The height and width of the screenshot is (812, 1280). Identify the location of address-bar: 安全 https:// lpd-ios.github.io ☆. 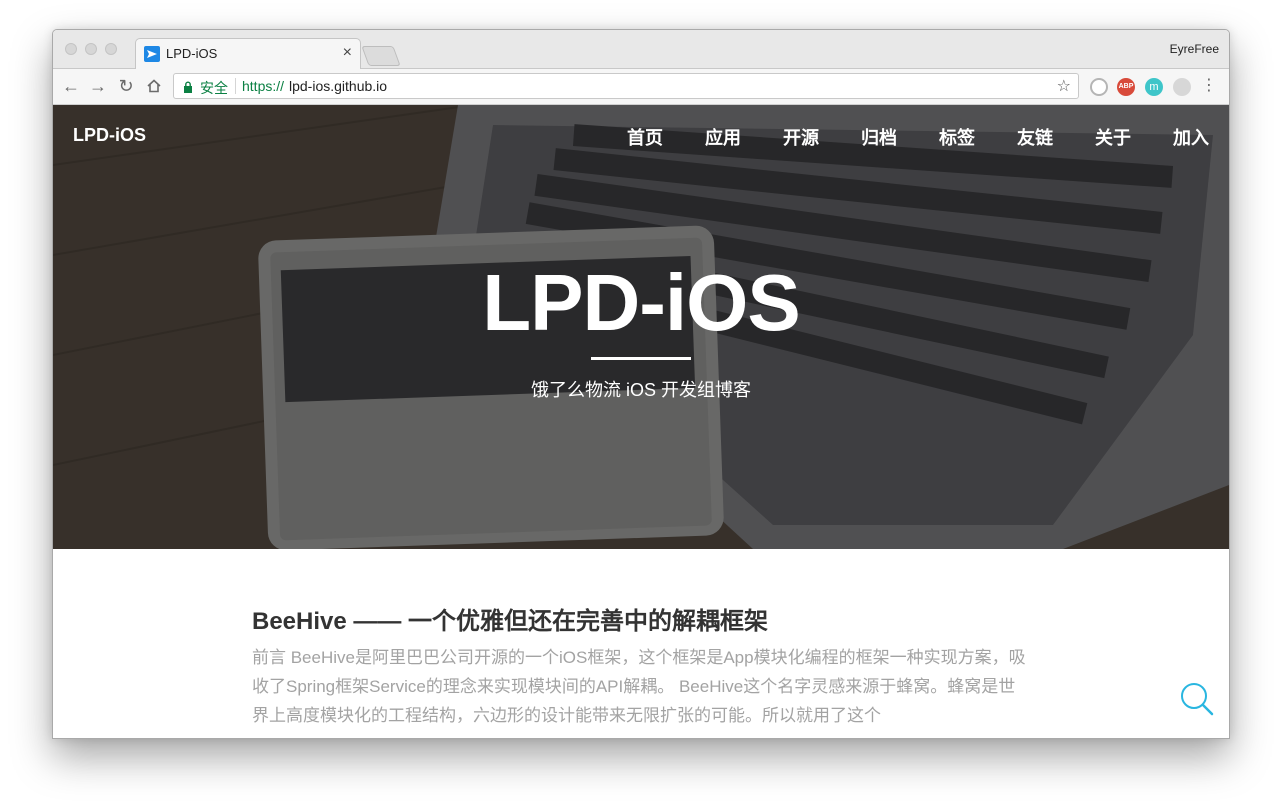
(626, 86).